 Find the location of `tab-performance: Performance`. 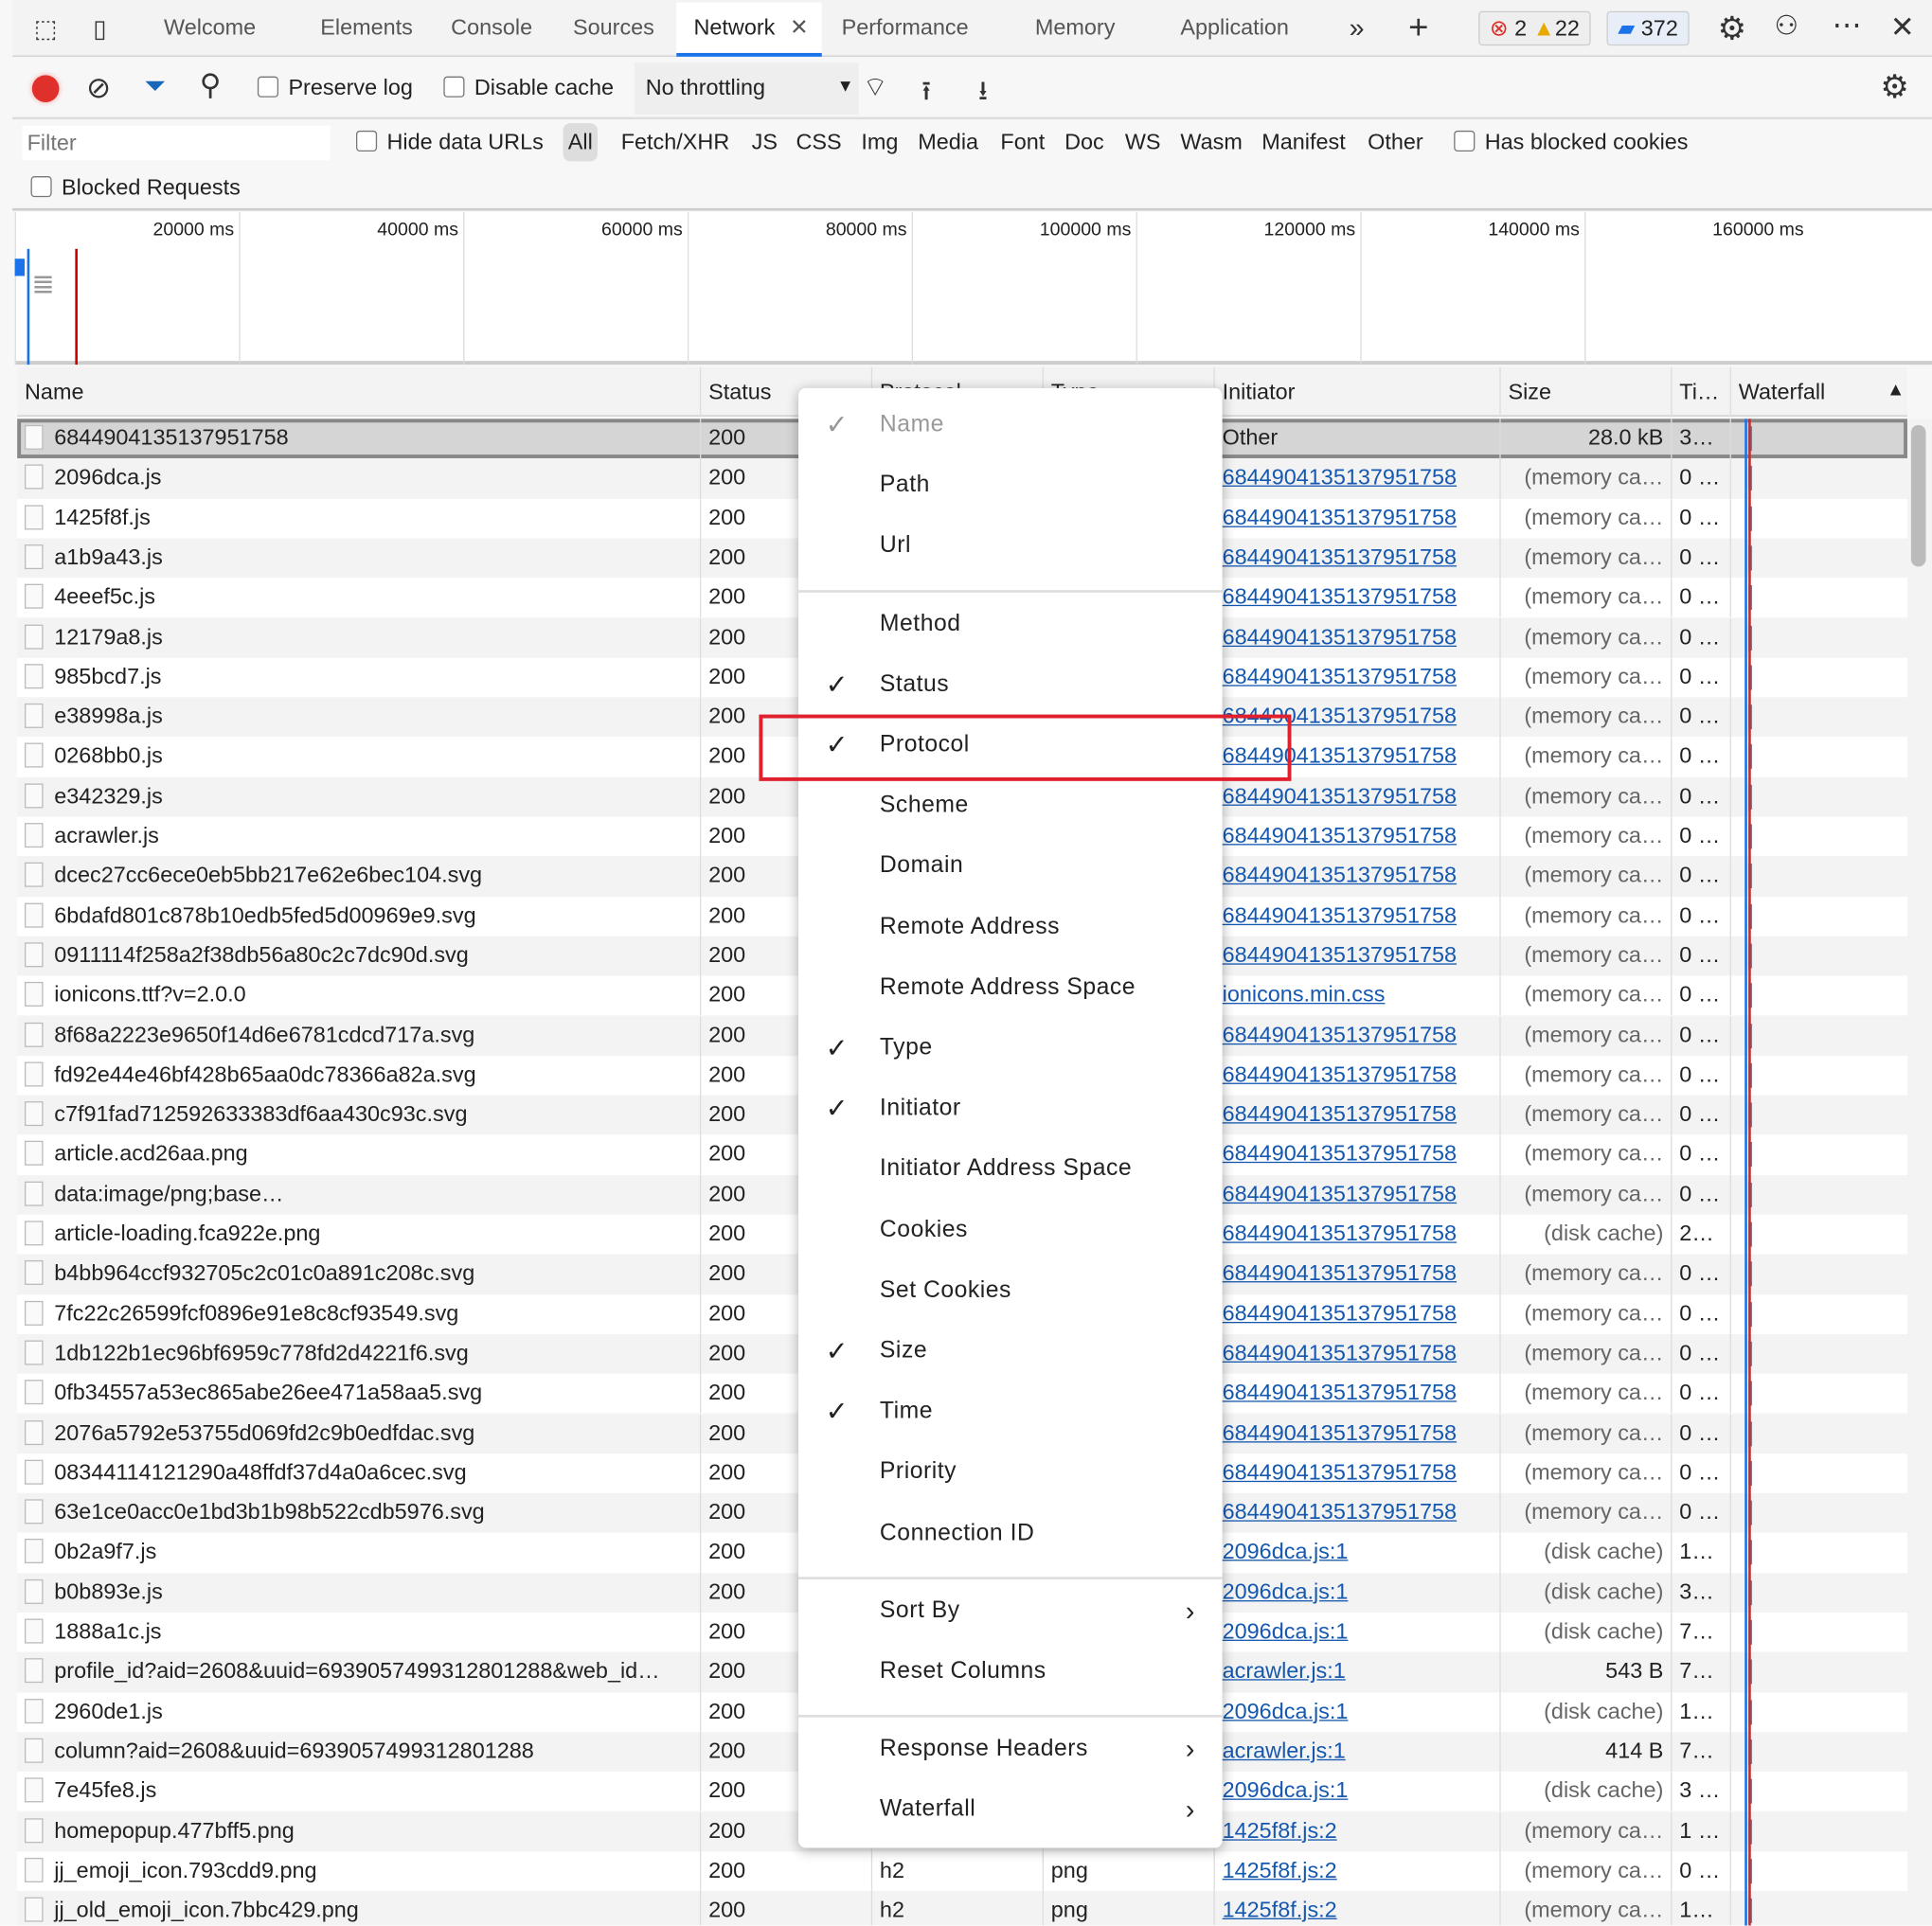

tab-performance: Performance is located at coordinates (905, 28).